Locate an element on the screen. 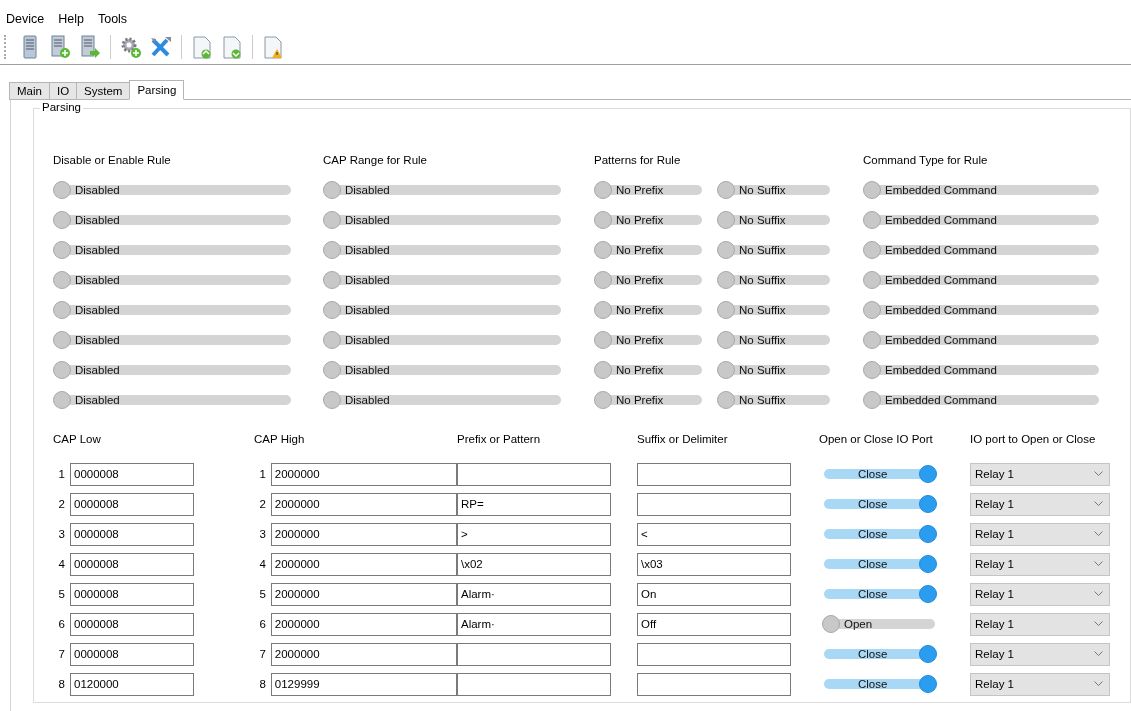 This screenshot has width=1131, height=711. column-header: Patterns for Rule is located at coordinates (637, 160).